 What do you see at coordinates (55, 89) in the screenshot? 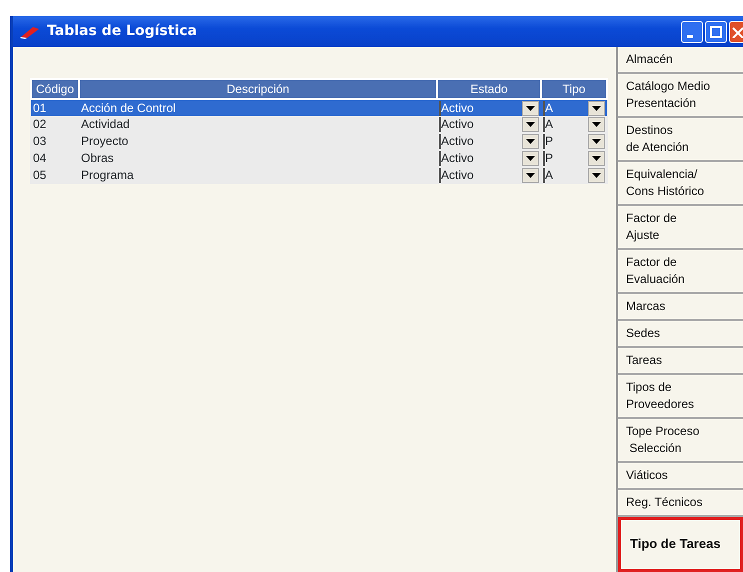
I see `column-header: Código` at bounding box center [55, 89].